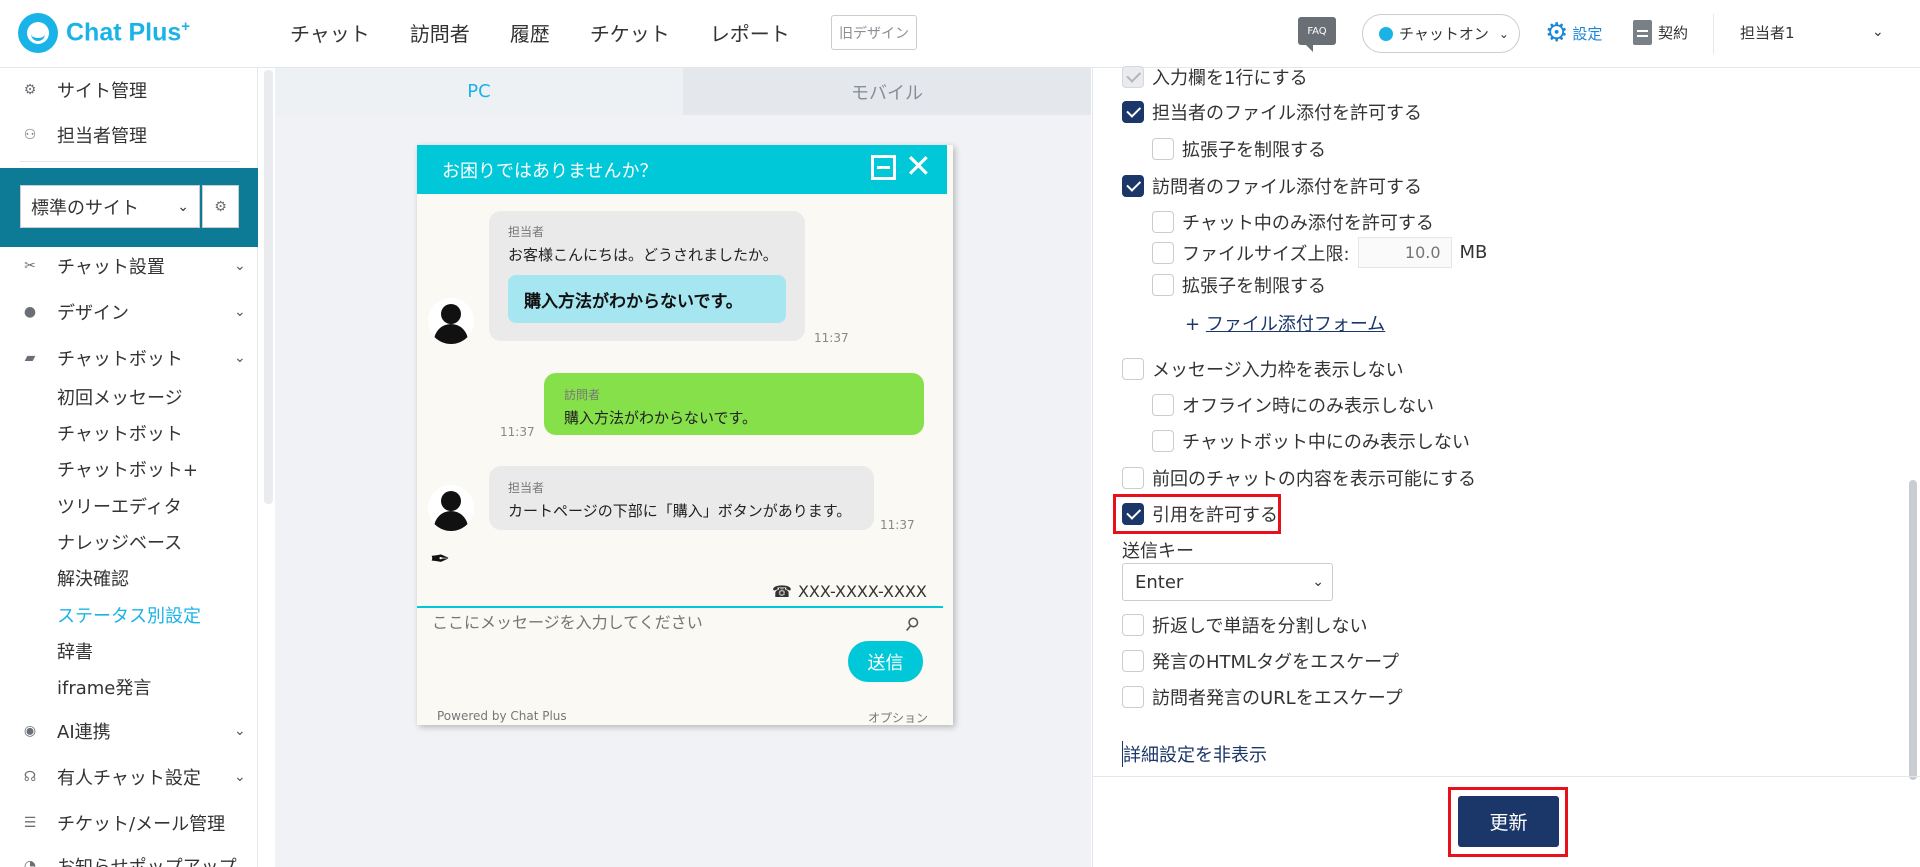 This screenshot has width=1920, height=867. I want to click on nav-reports: レポート, so click(750, 32).